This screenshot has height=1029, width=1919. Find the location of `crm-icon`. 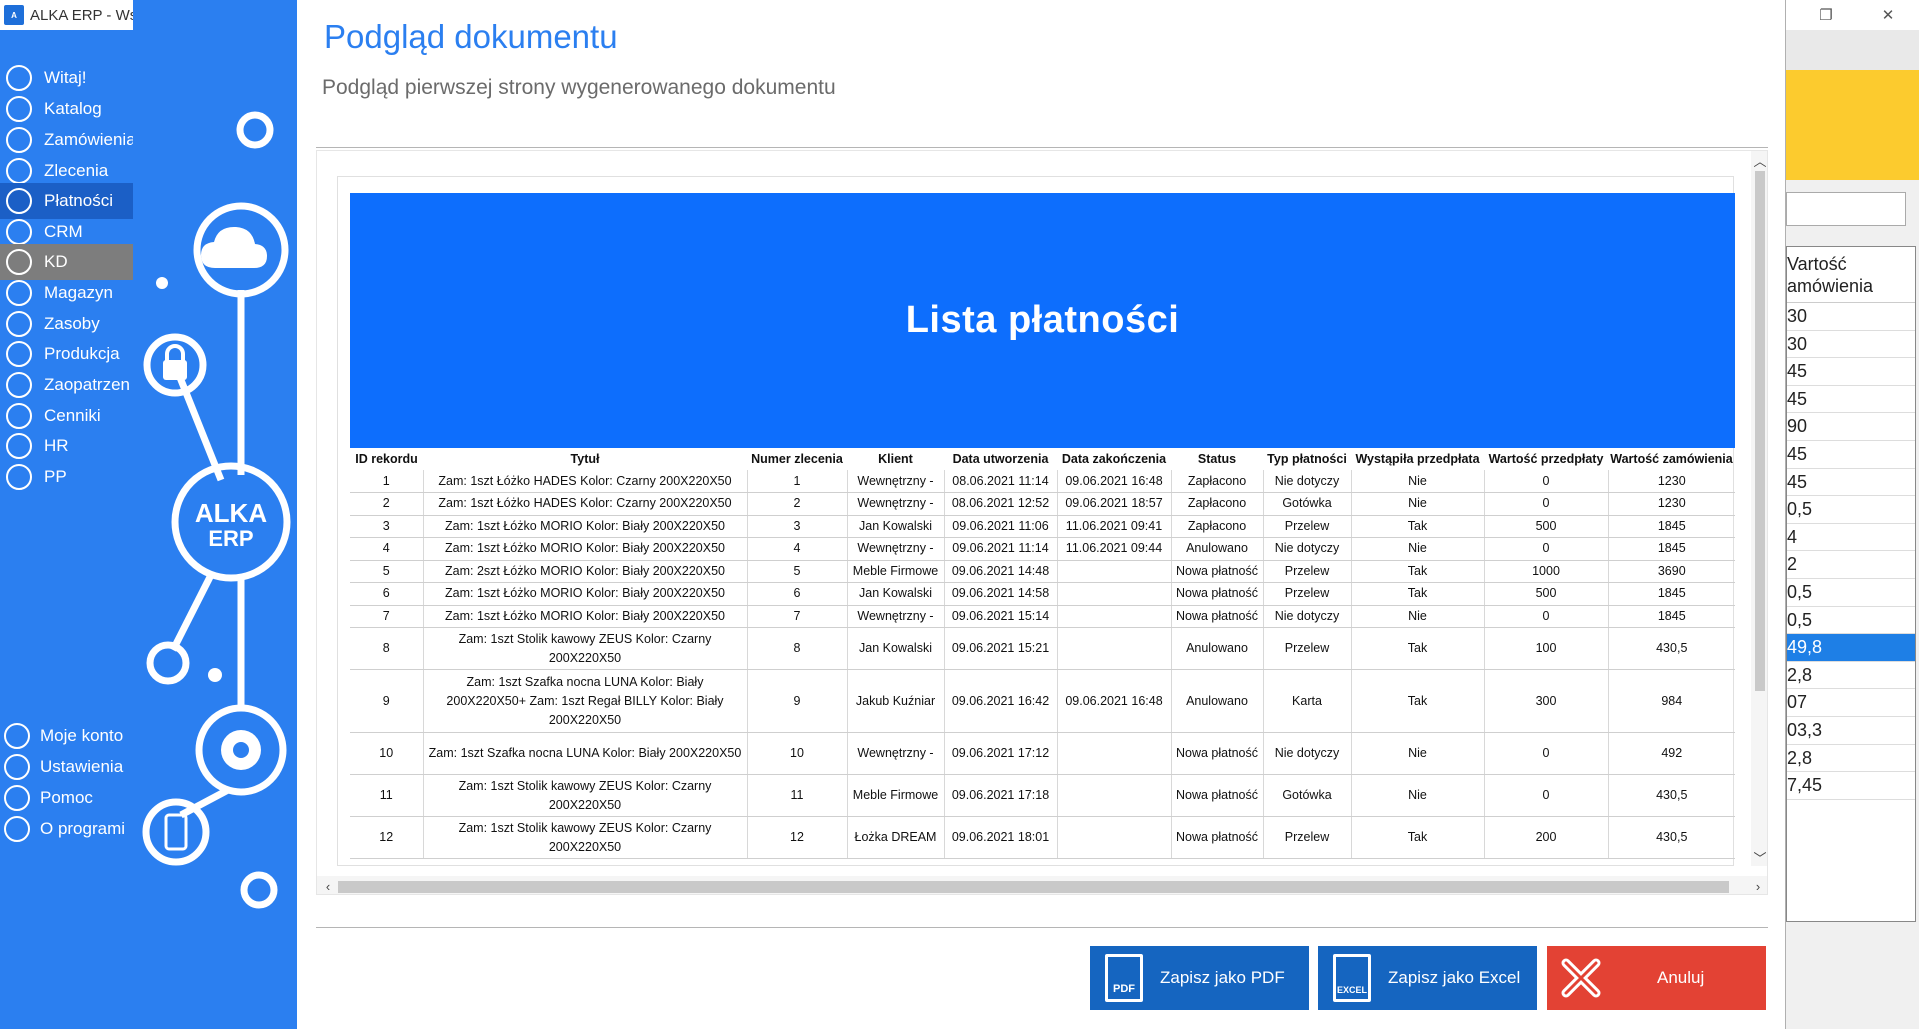

crm-icon is located at coordinates (19, 232).